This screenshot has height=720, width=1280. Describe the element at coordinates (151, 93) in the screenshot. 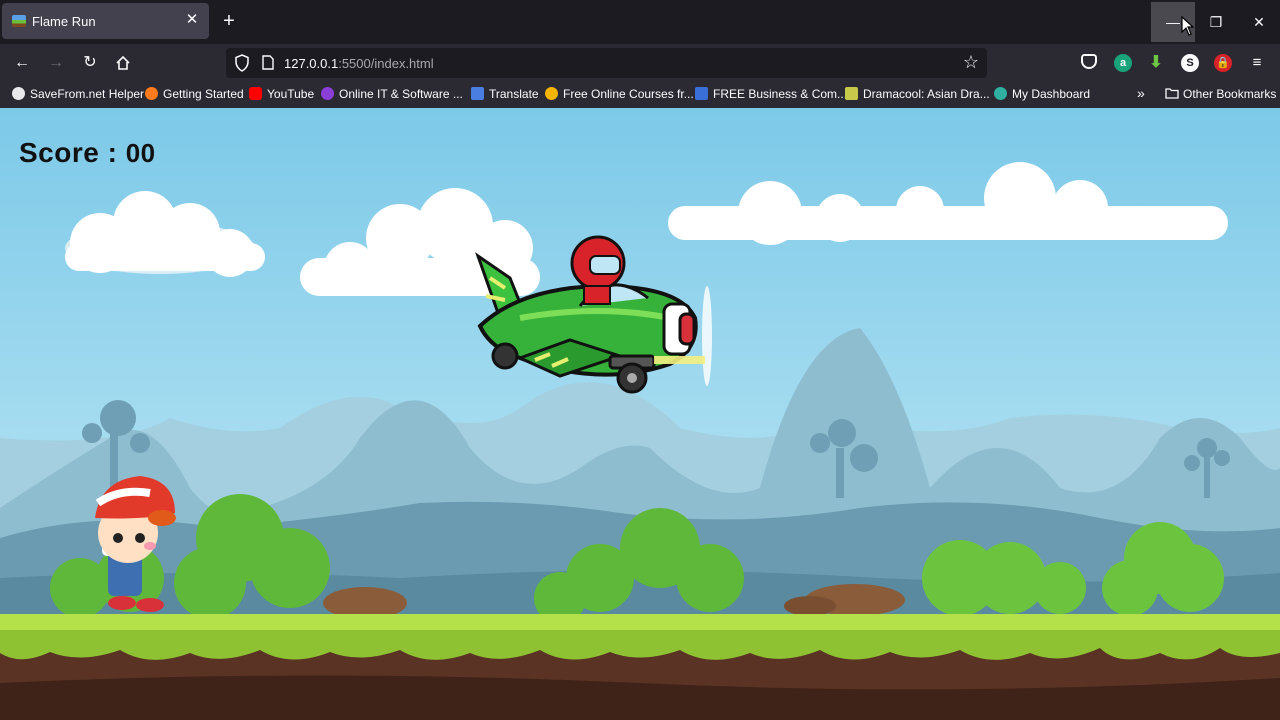

I see `firefox-icon` at that location.